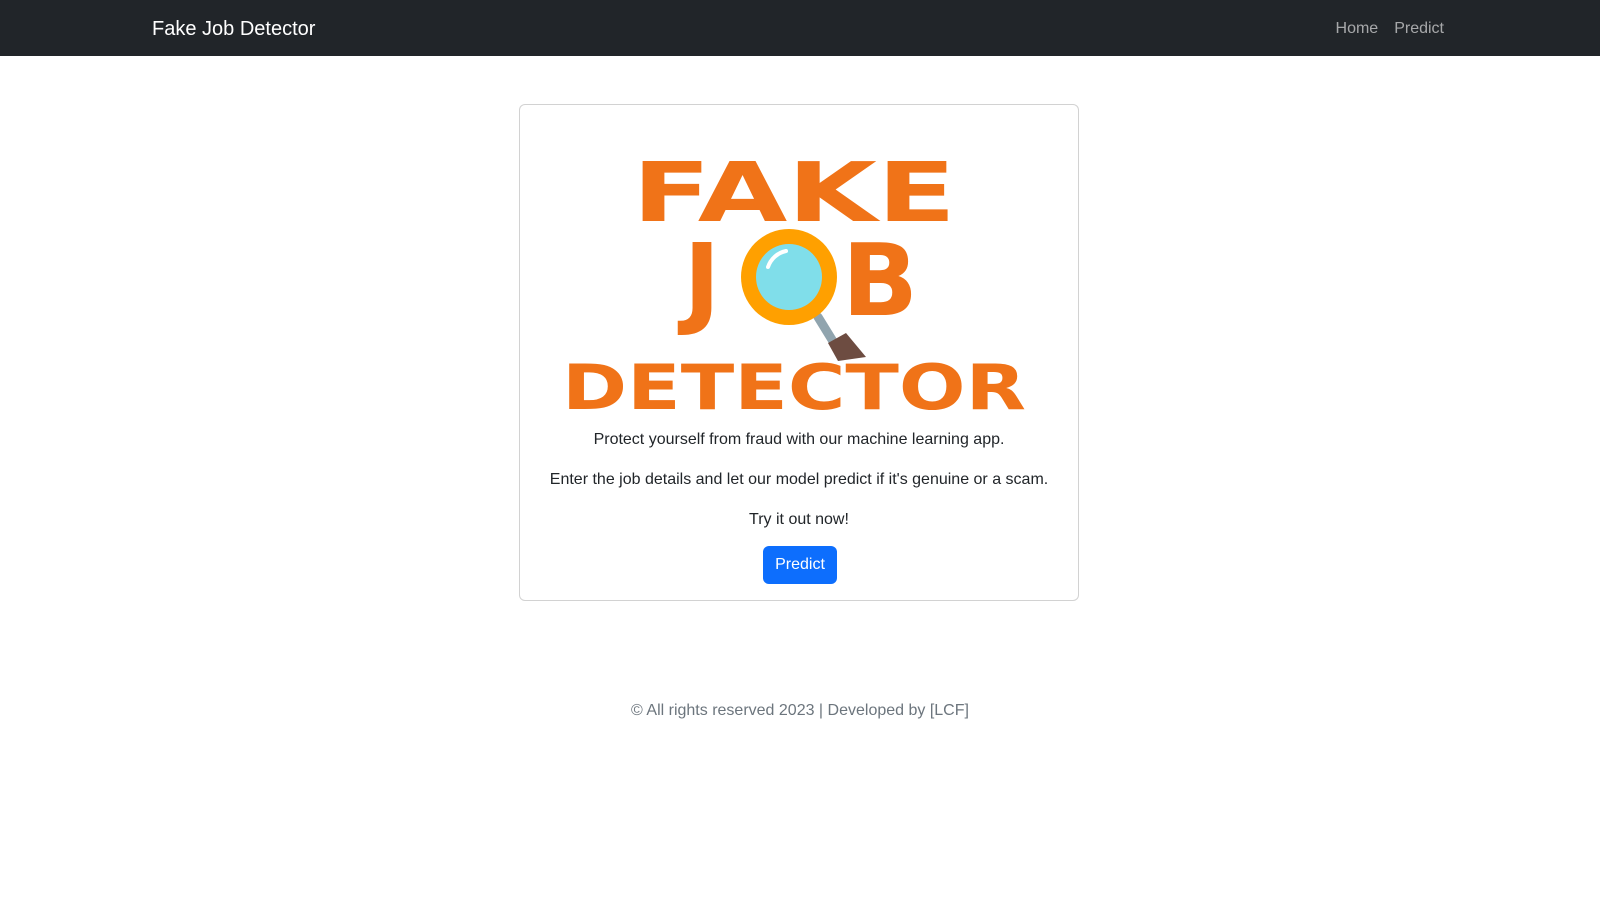 Image resolution: width=1600 pixels, height=900 pixels. Describe the element at coordinates (800, 28) in the screenshot. I see `top-navbar: Fake Job Detector Home Predict` at that location.